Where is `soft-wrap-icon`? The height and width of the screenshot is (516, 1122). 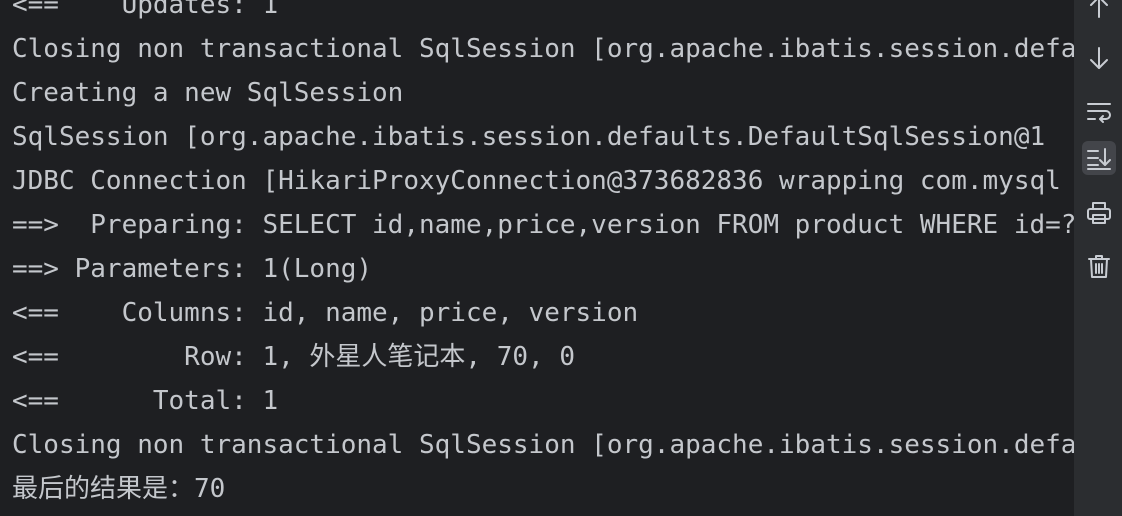
soft-wrap-icon is located at coordinates (1099, 113).